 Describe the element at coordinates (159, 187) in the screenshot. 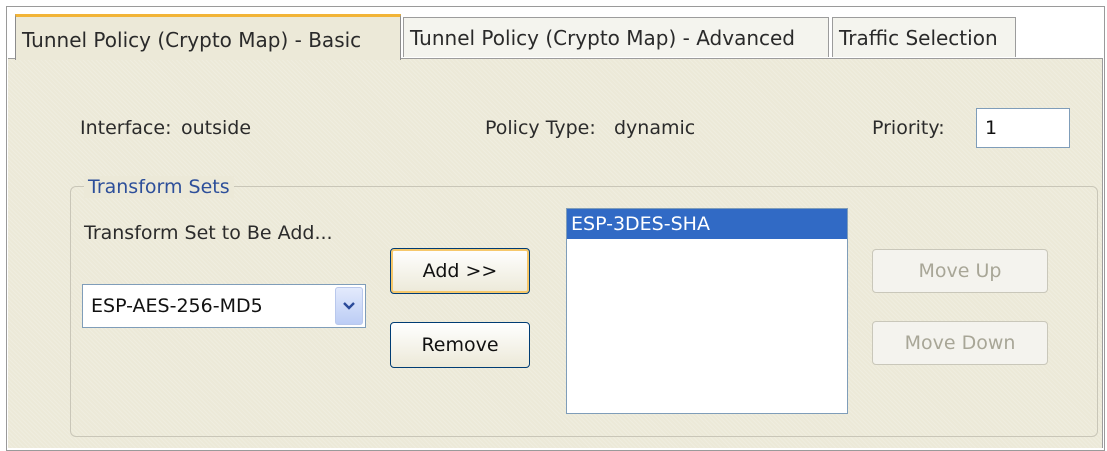

I see `transform-sets-title: Transform Sets` at that location.